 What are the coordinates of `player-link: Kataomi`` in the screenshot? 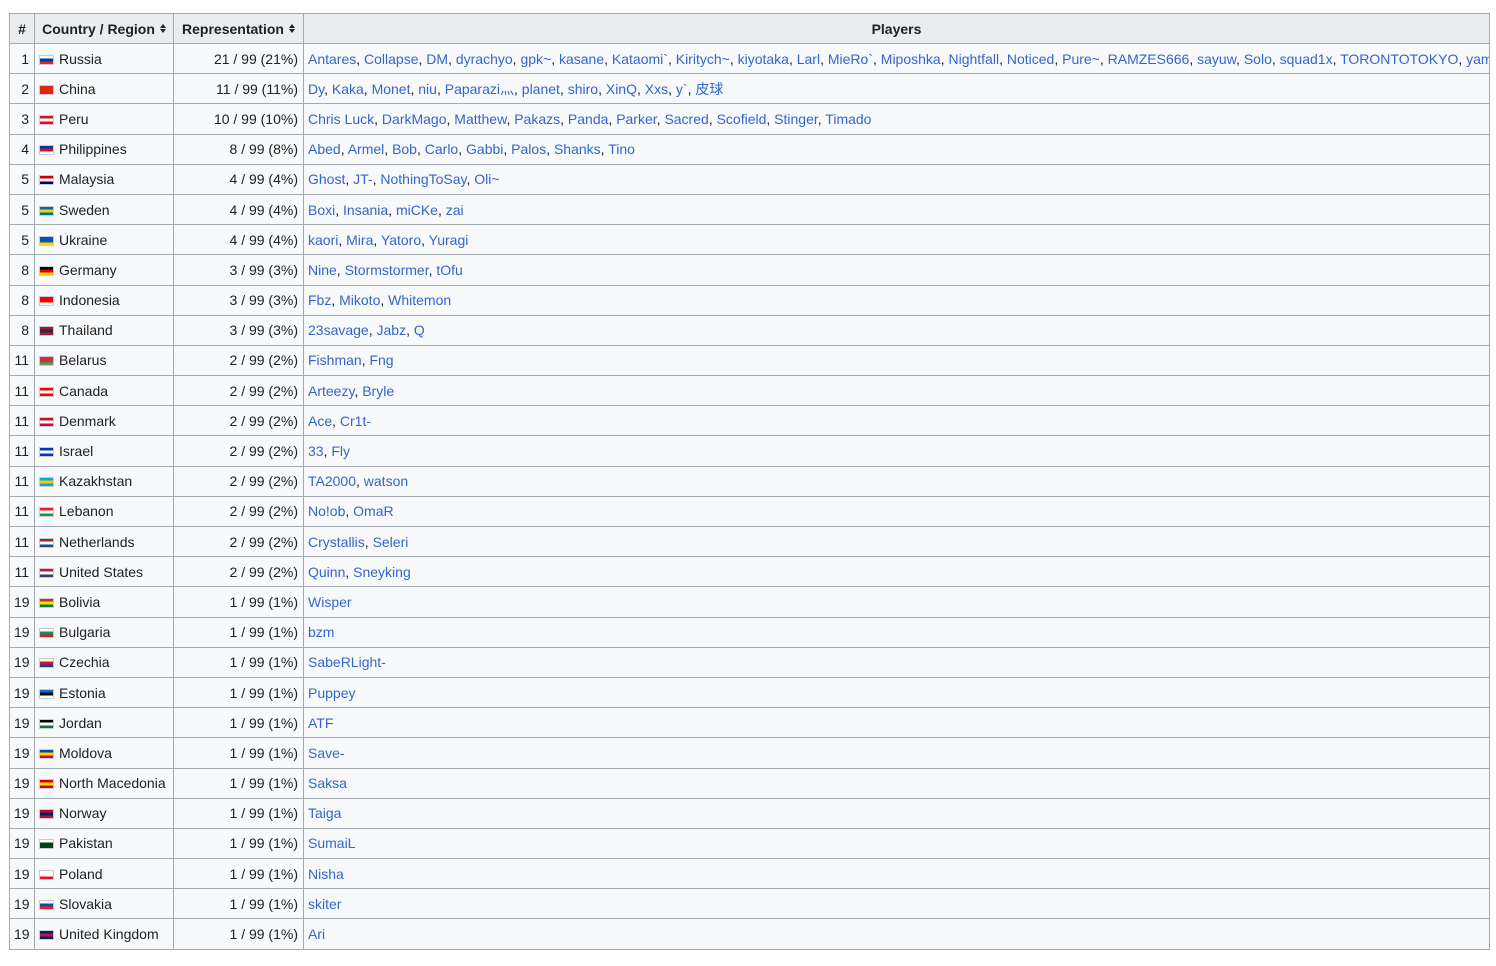 It's located at (640, 59).